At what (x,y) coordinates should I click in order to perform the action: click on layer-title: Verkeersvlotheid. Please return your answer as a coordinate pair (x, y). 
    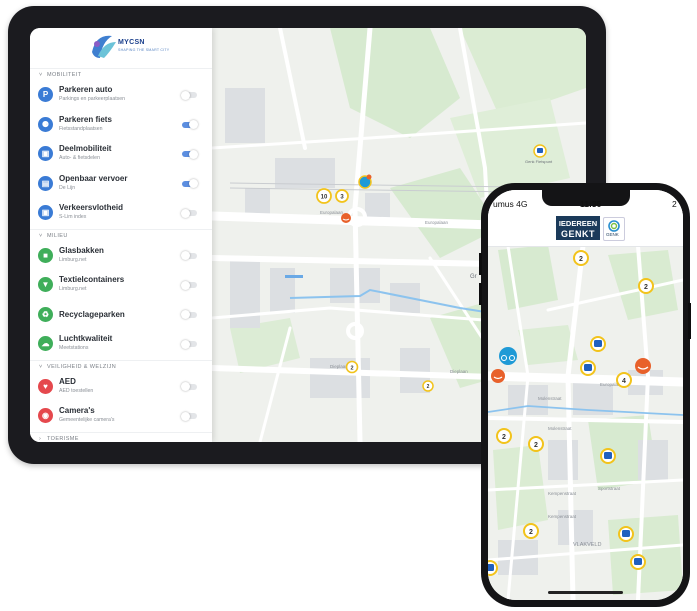
    Looking at the image, I should click on (91, 207).